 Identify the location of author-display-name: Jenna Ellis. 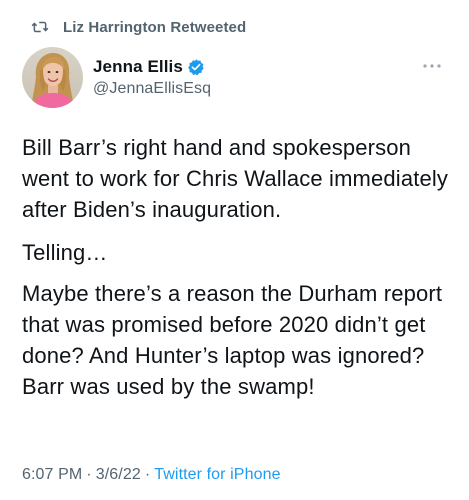
(138, 67).